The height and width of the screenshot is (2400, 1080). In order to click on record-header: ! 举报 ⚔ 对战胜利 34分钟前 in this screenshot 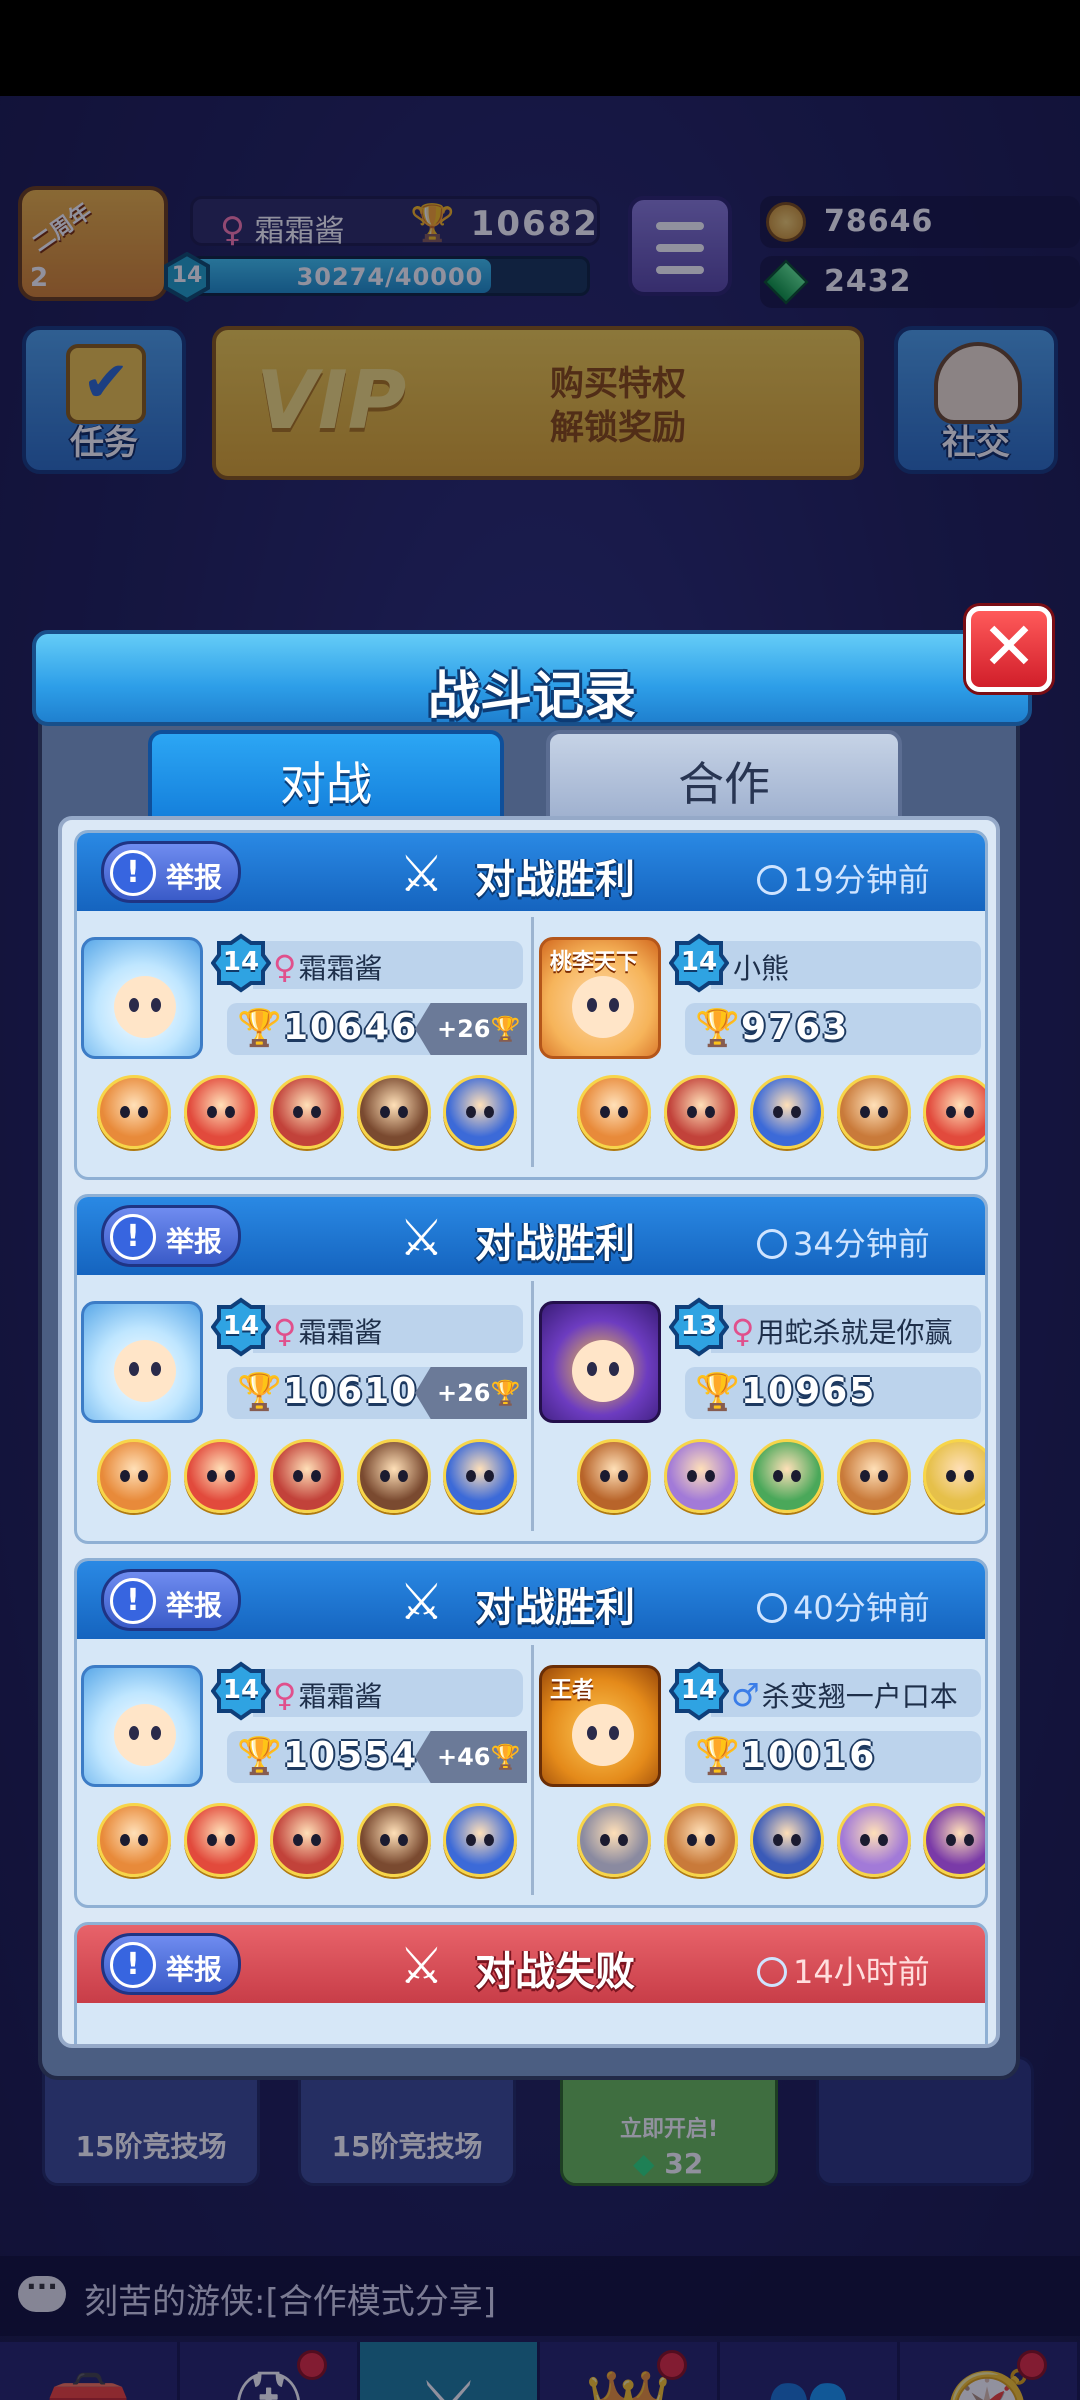, I will do `click(531, 1236)`.